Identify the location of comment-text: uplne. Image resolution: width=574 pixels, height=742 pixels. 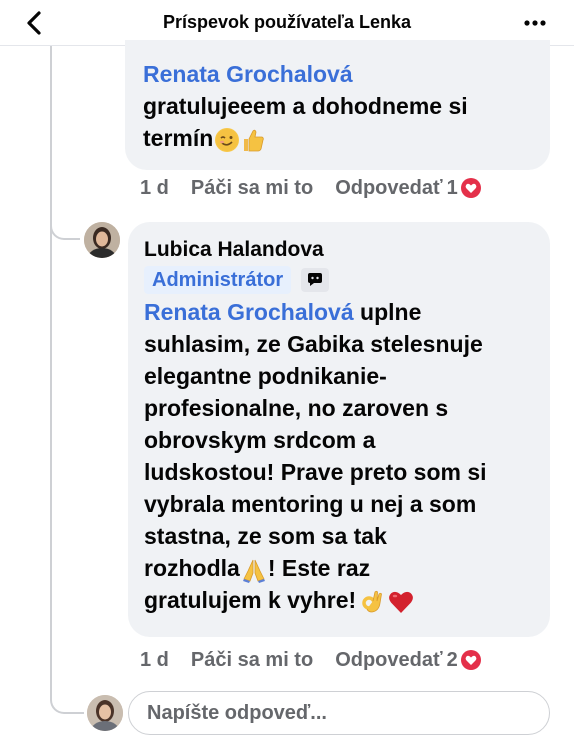
(391, 312).